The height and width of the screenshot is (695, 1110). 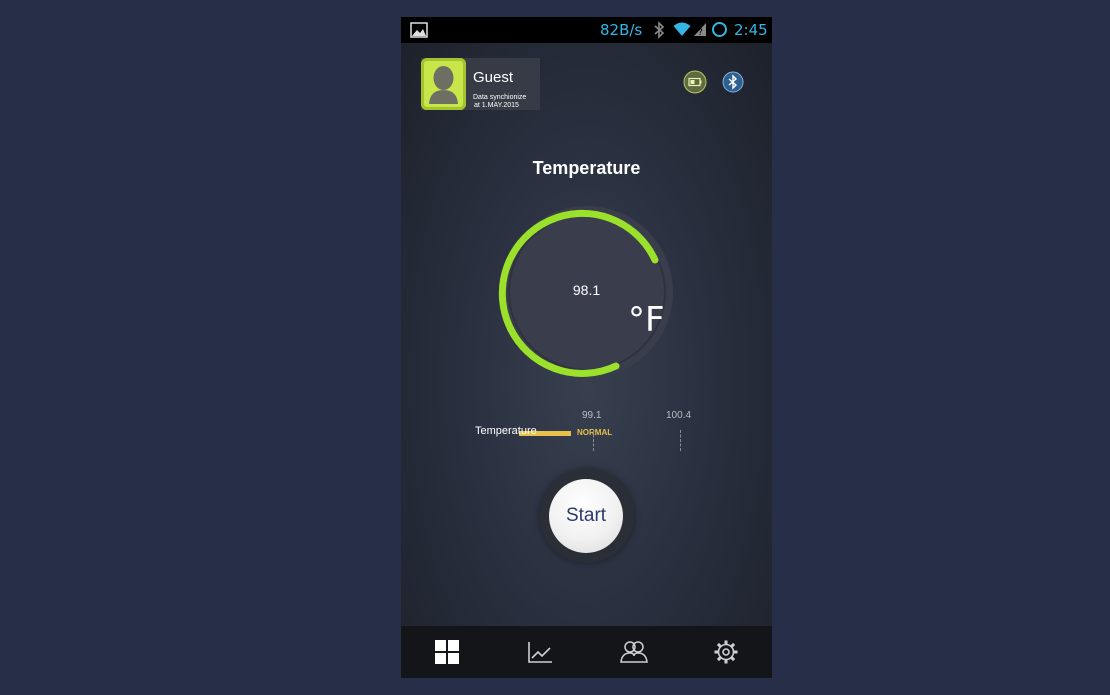 I want to click on tab-settings, so click(x=726, y=652).